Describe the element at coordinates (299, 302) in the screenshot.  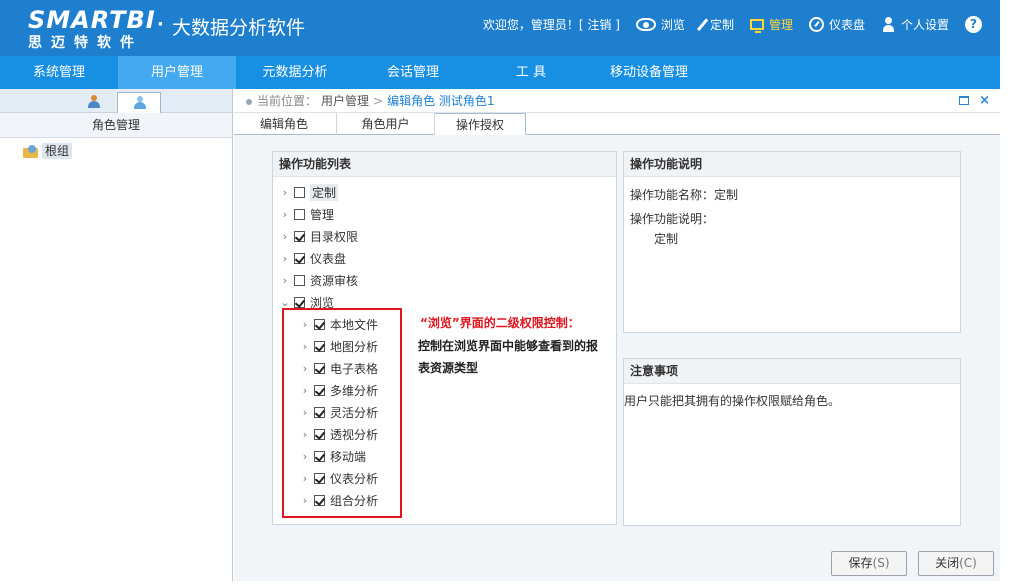
I see `checkbox-browse` at that location.